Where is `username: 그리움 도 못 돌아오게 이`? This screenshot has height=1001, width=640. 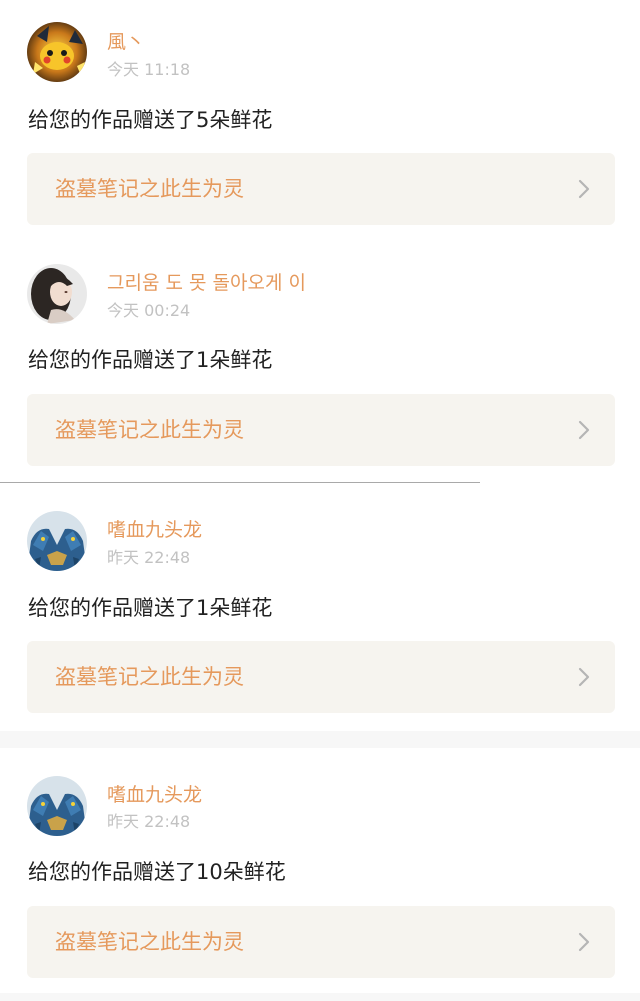 username: 그리움 도 못 돌아오게 이 is located at coordinates (206, 283).